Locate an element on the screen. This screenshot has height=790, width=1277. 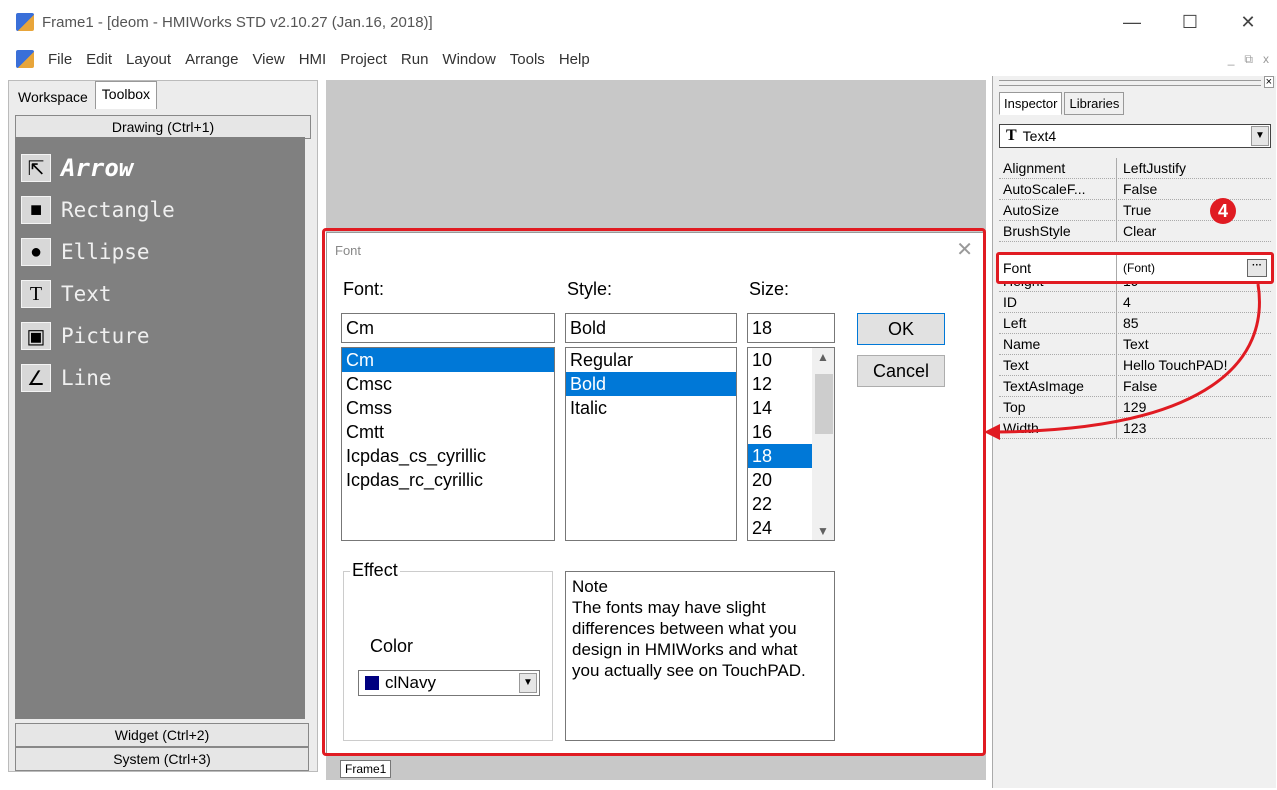
scroll-down-icon: ▼ is located at coordinates (823, 531).